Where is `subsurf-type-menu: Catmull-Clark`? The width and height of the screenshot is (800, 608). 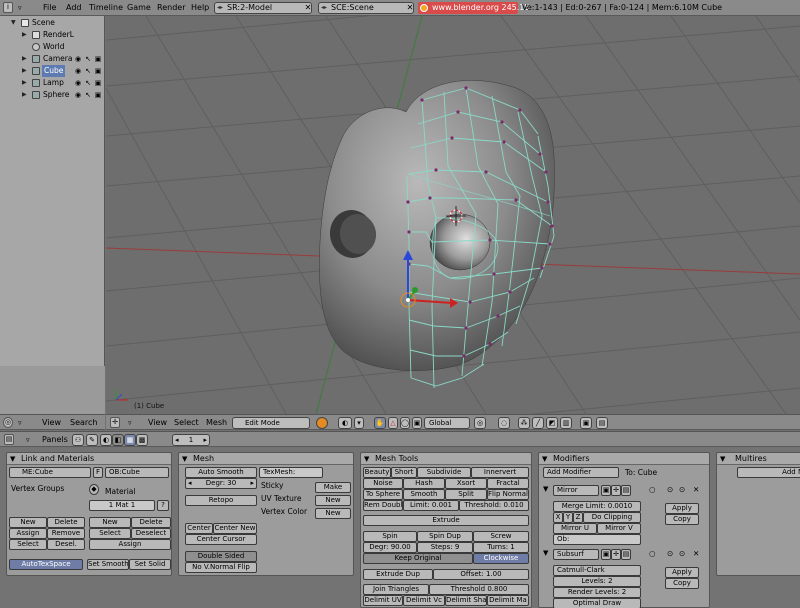 subsurf-type-menu: Catmull-Clark is located at coordinates (597, 570).